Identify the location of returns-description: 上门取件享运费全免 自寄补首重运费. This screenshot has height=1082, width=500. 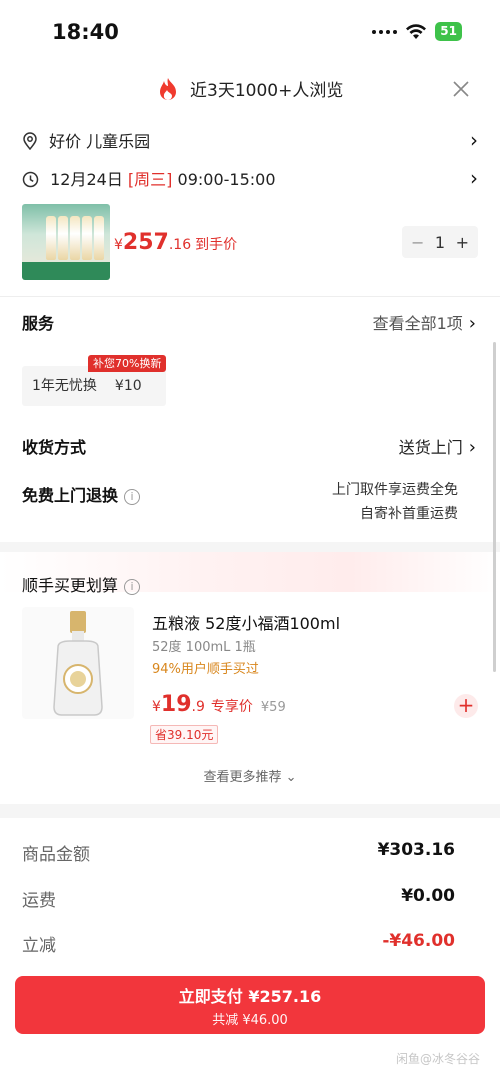
(395, 502).